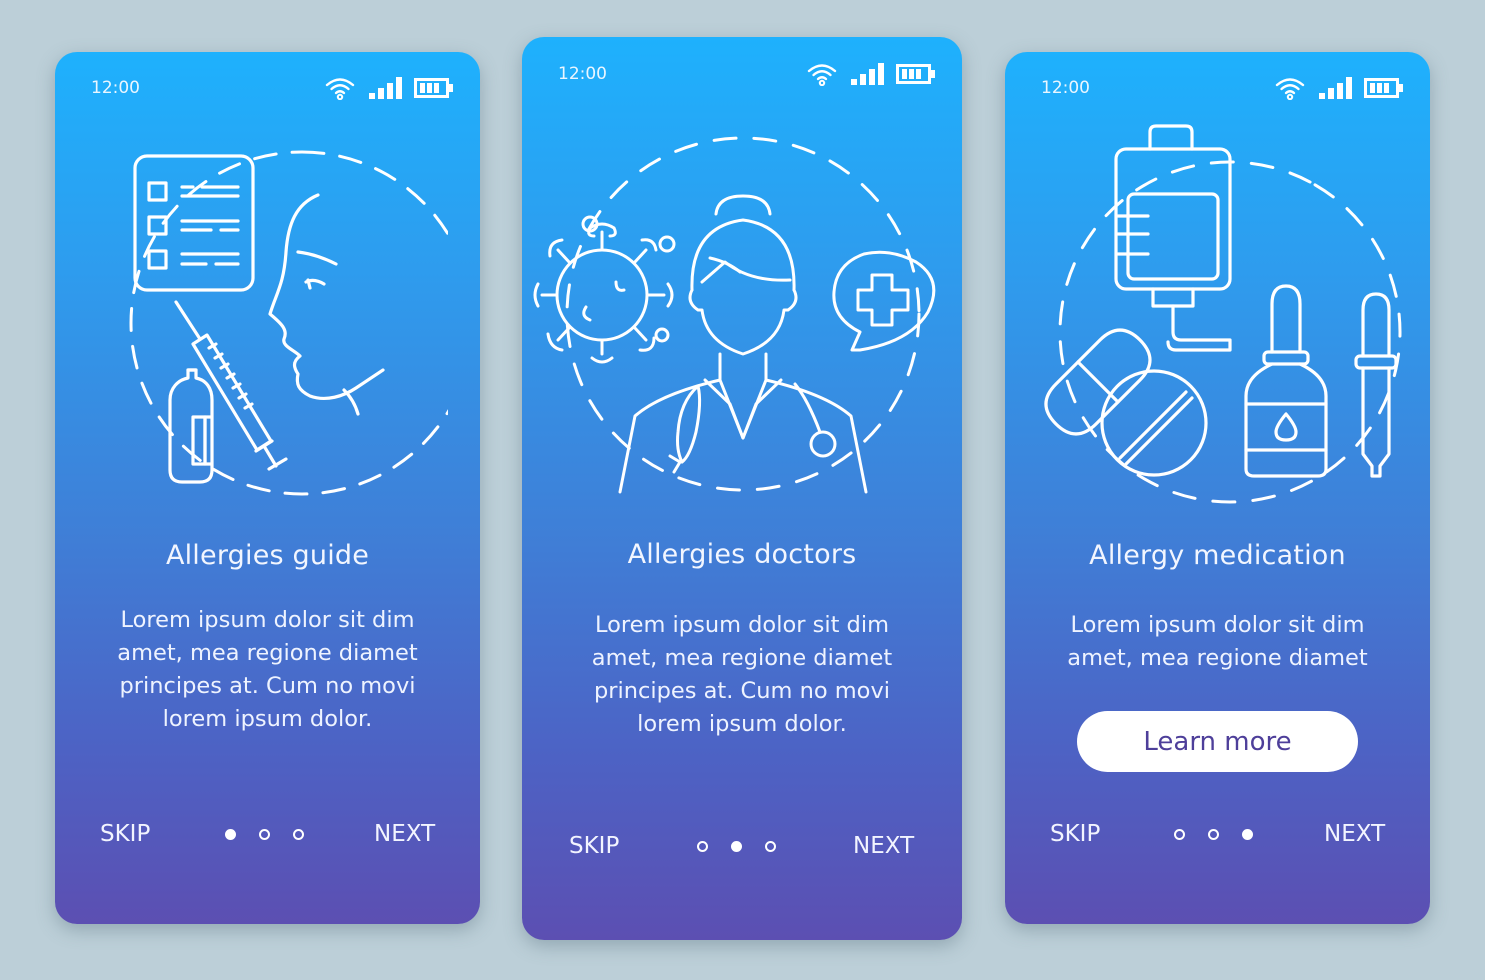 This screenshot has height=980, width=1485. I want to click on illustration-allergy-test, so click(267, 319).